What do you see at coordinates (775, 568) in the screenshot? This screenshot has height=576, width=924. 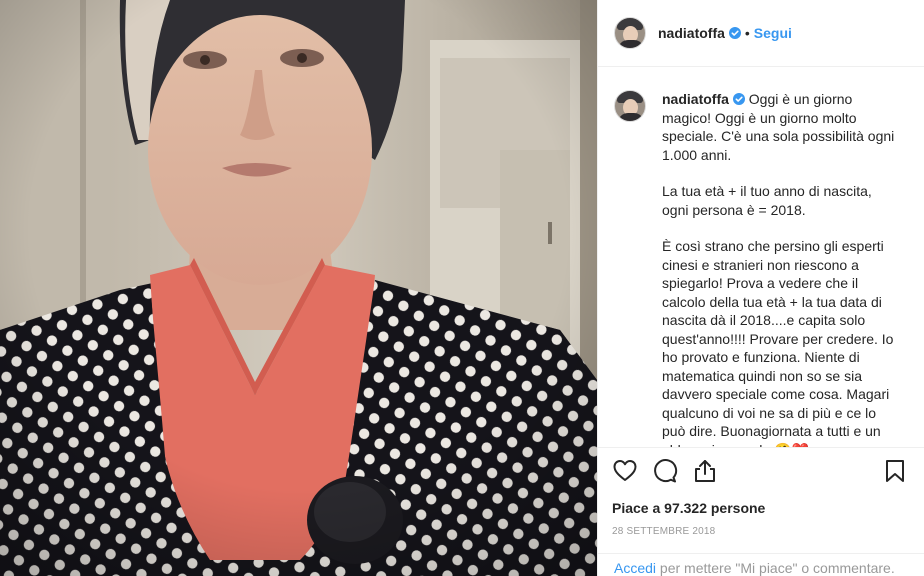 I see `login-prompt-text: per mettere "Mi piace" o commentare.` at bounding box center [775, 568].